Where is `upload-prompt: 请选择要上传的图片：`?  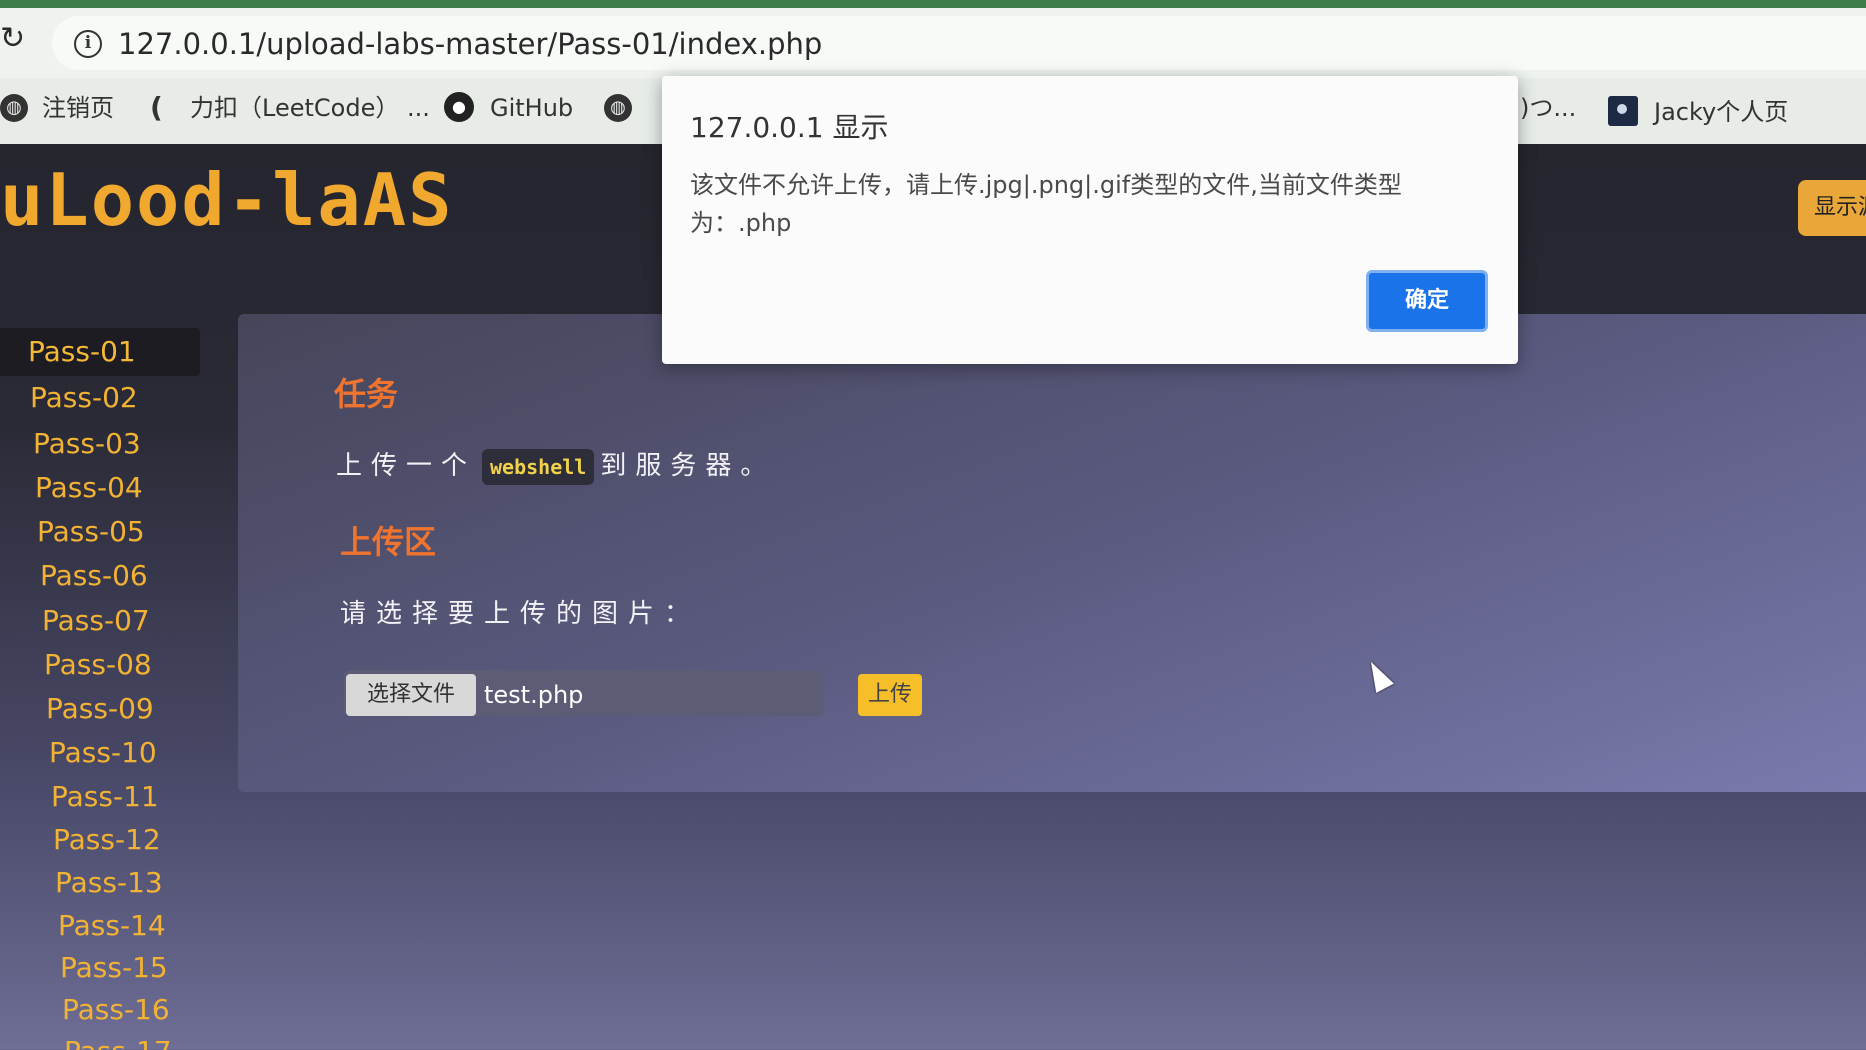 upload-prompt: 请选择要上传的图片： is located at coordinates (520, 614).